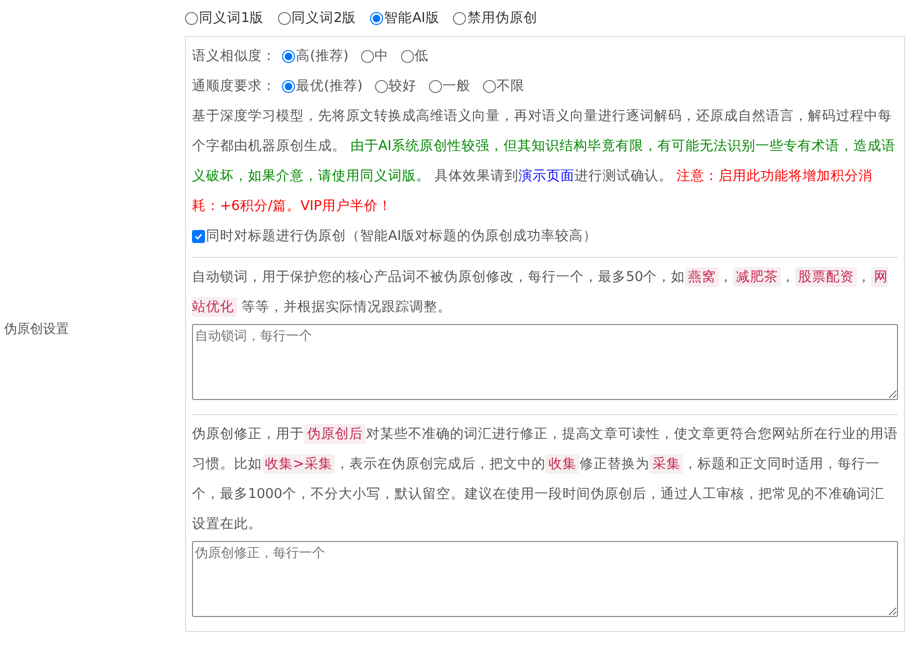 This screenshot has height=658, width=911. What do you see at coordinates (412, 18) in the screenshot?
I see `mode-option: 智能AI版` at bounding box center [412, 18].